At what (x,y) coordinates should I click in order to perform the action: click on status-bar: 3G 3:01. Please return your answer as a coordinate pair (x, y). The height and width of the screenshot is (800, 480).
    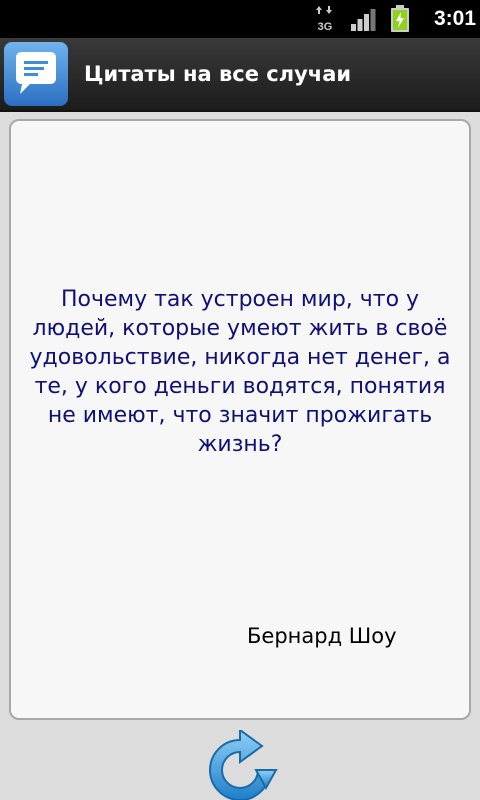
    Looking at the image, I should click on (240, 19).